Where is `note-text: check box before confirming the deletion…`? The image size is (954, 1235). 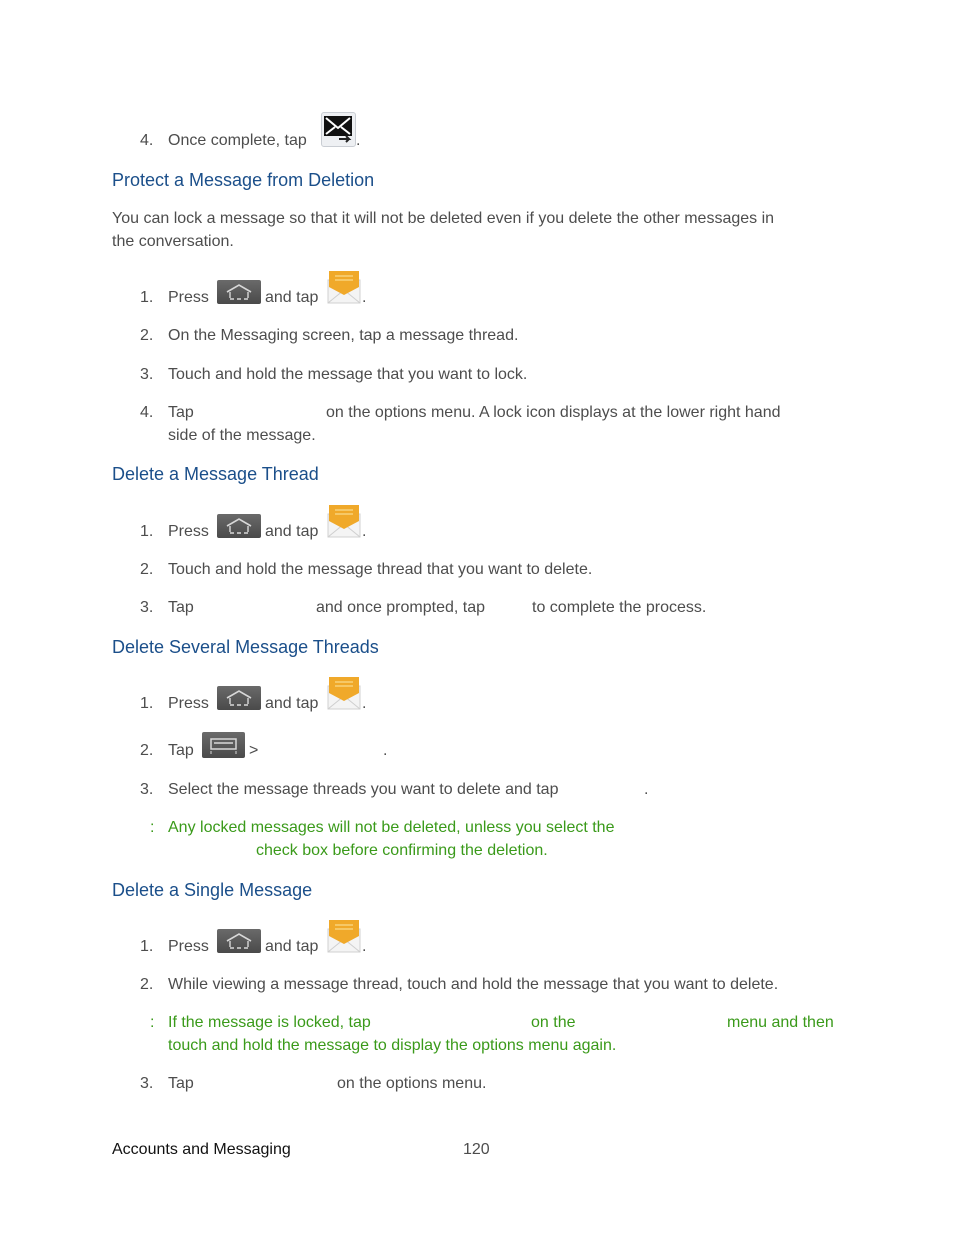 note-text: check box before confirming the deletion… is located at coordinates (402, 850).